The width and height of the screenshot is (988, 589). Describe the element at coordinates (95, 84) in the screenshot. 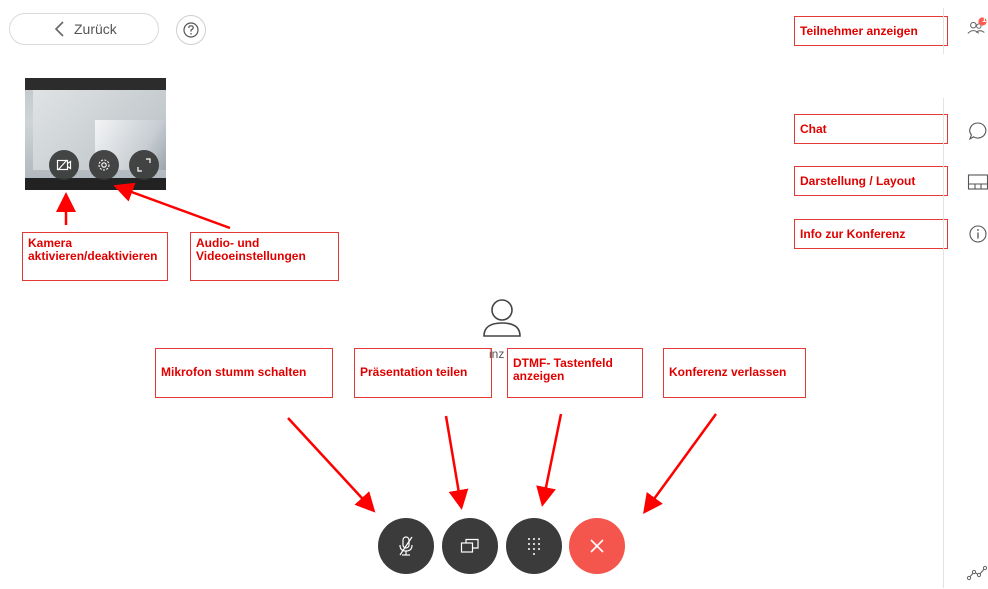

I see `self-view-top-bar` at that location.